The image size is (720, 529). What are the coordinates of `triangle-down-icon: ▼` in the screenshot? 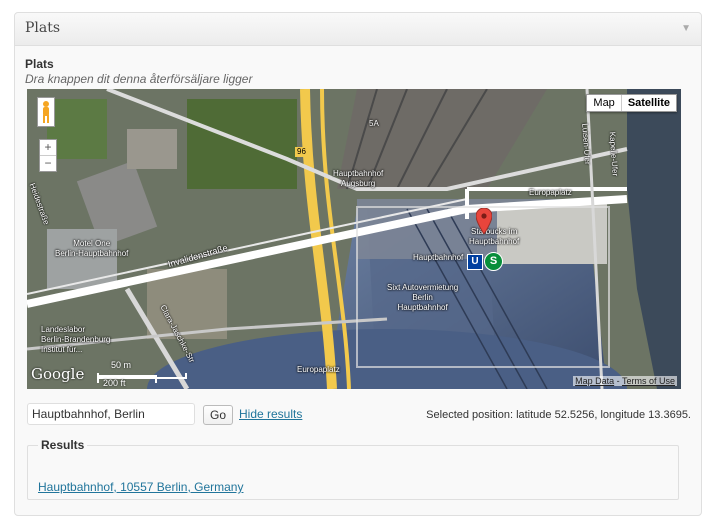 It's located at (686, 28).